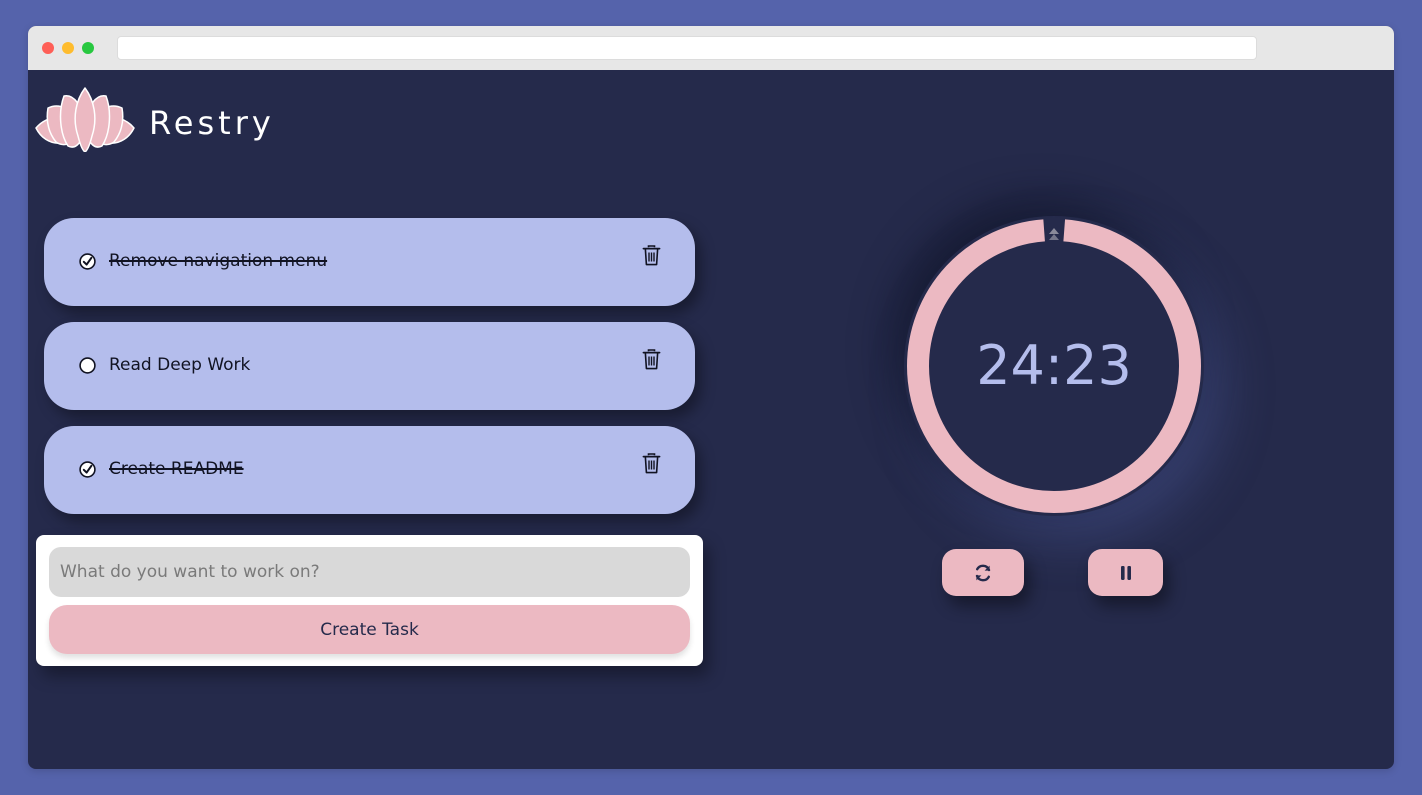 This screenshot has height=795, width=1422. What do you see at coordinates (369, 629) in the screenshot?
I see `create-task-button: Create Task` at bounding box center [369, 629].